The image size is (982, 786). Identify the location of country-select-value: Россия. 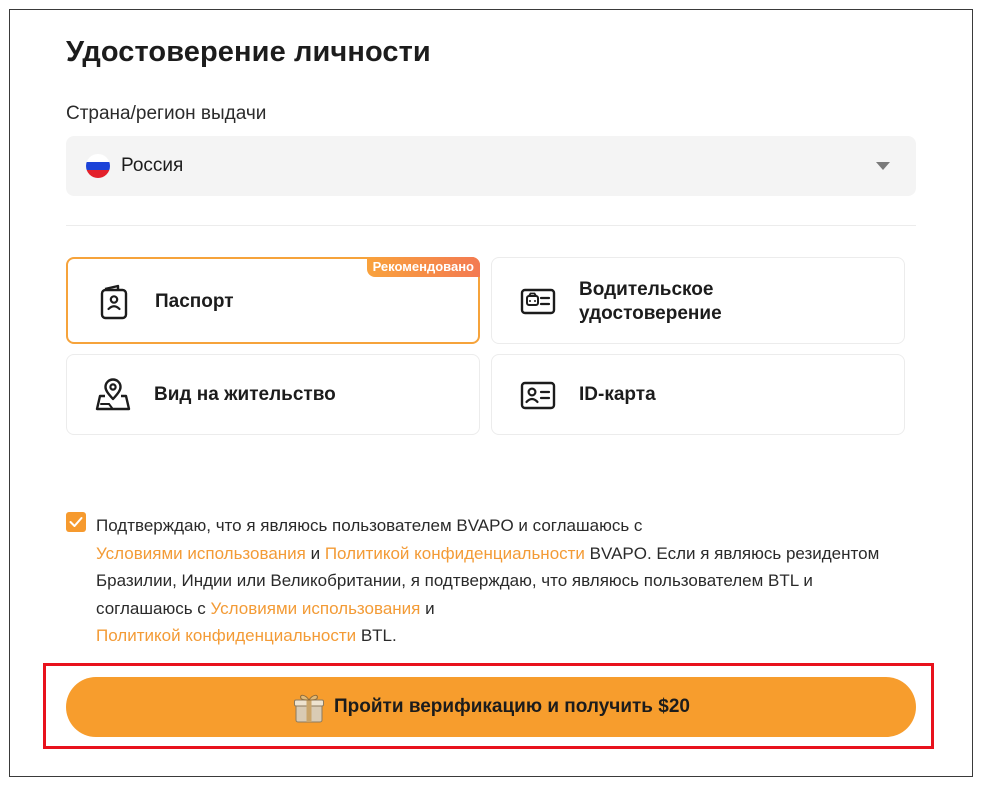
(152, 165).